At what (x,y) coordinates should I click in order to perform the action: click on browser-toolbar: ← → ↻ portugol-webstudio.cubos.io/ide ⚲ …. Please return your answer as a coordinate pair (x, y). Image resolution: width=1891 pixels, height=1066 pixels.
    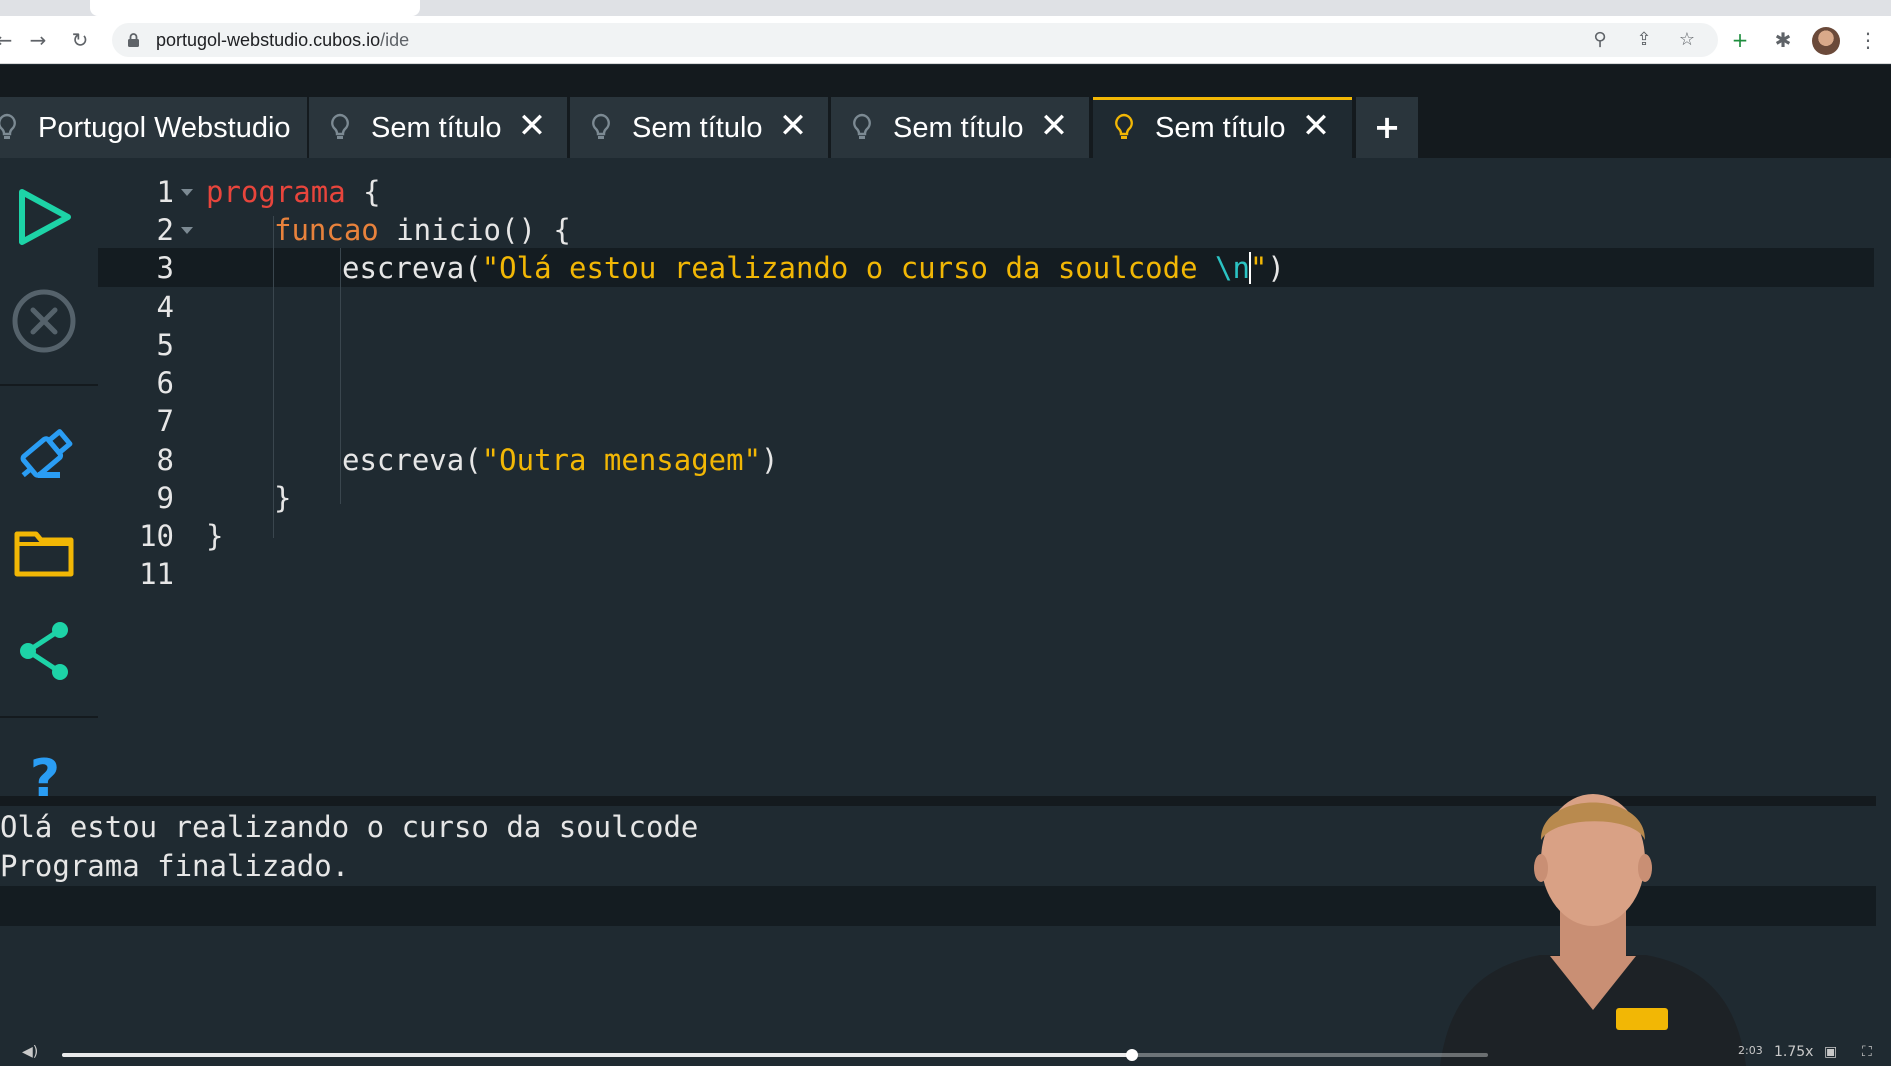
    Looking at the image, I should click on (945, 40).